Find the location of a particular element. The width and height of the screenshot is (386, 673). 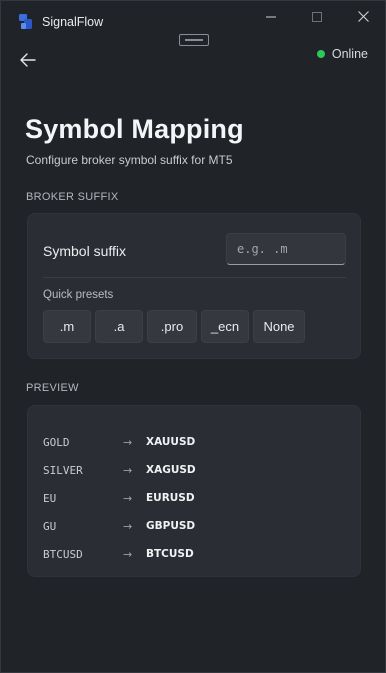

drag-handle is located at coordinates (194, 40).